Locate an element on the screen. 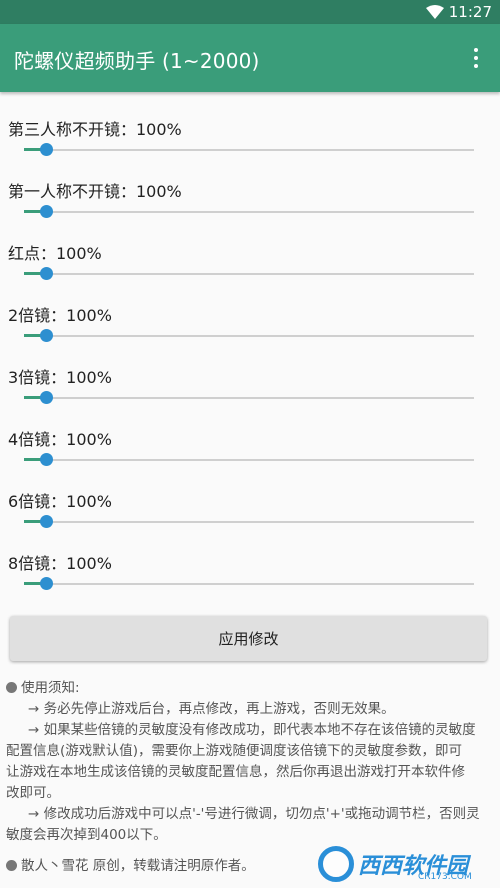 The image size is (500, 888). status-bar: 11:27 is located at coordinates (250, 12).